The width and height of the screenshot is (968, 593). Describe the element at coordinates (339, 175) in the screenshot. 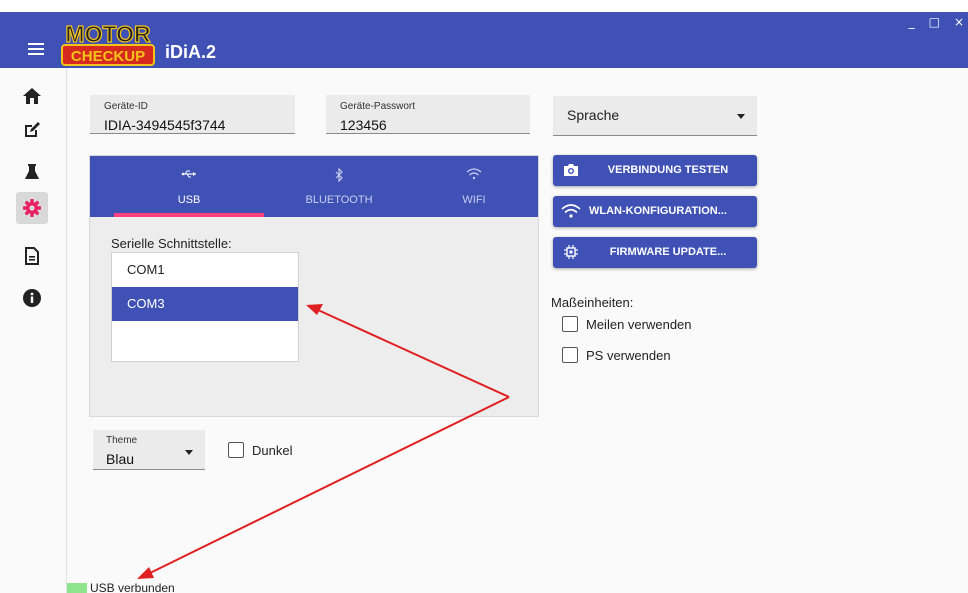

I see `bluetooth-icon` at that location.